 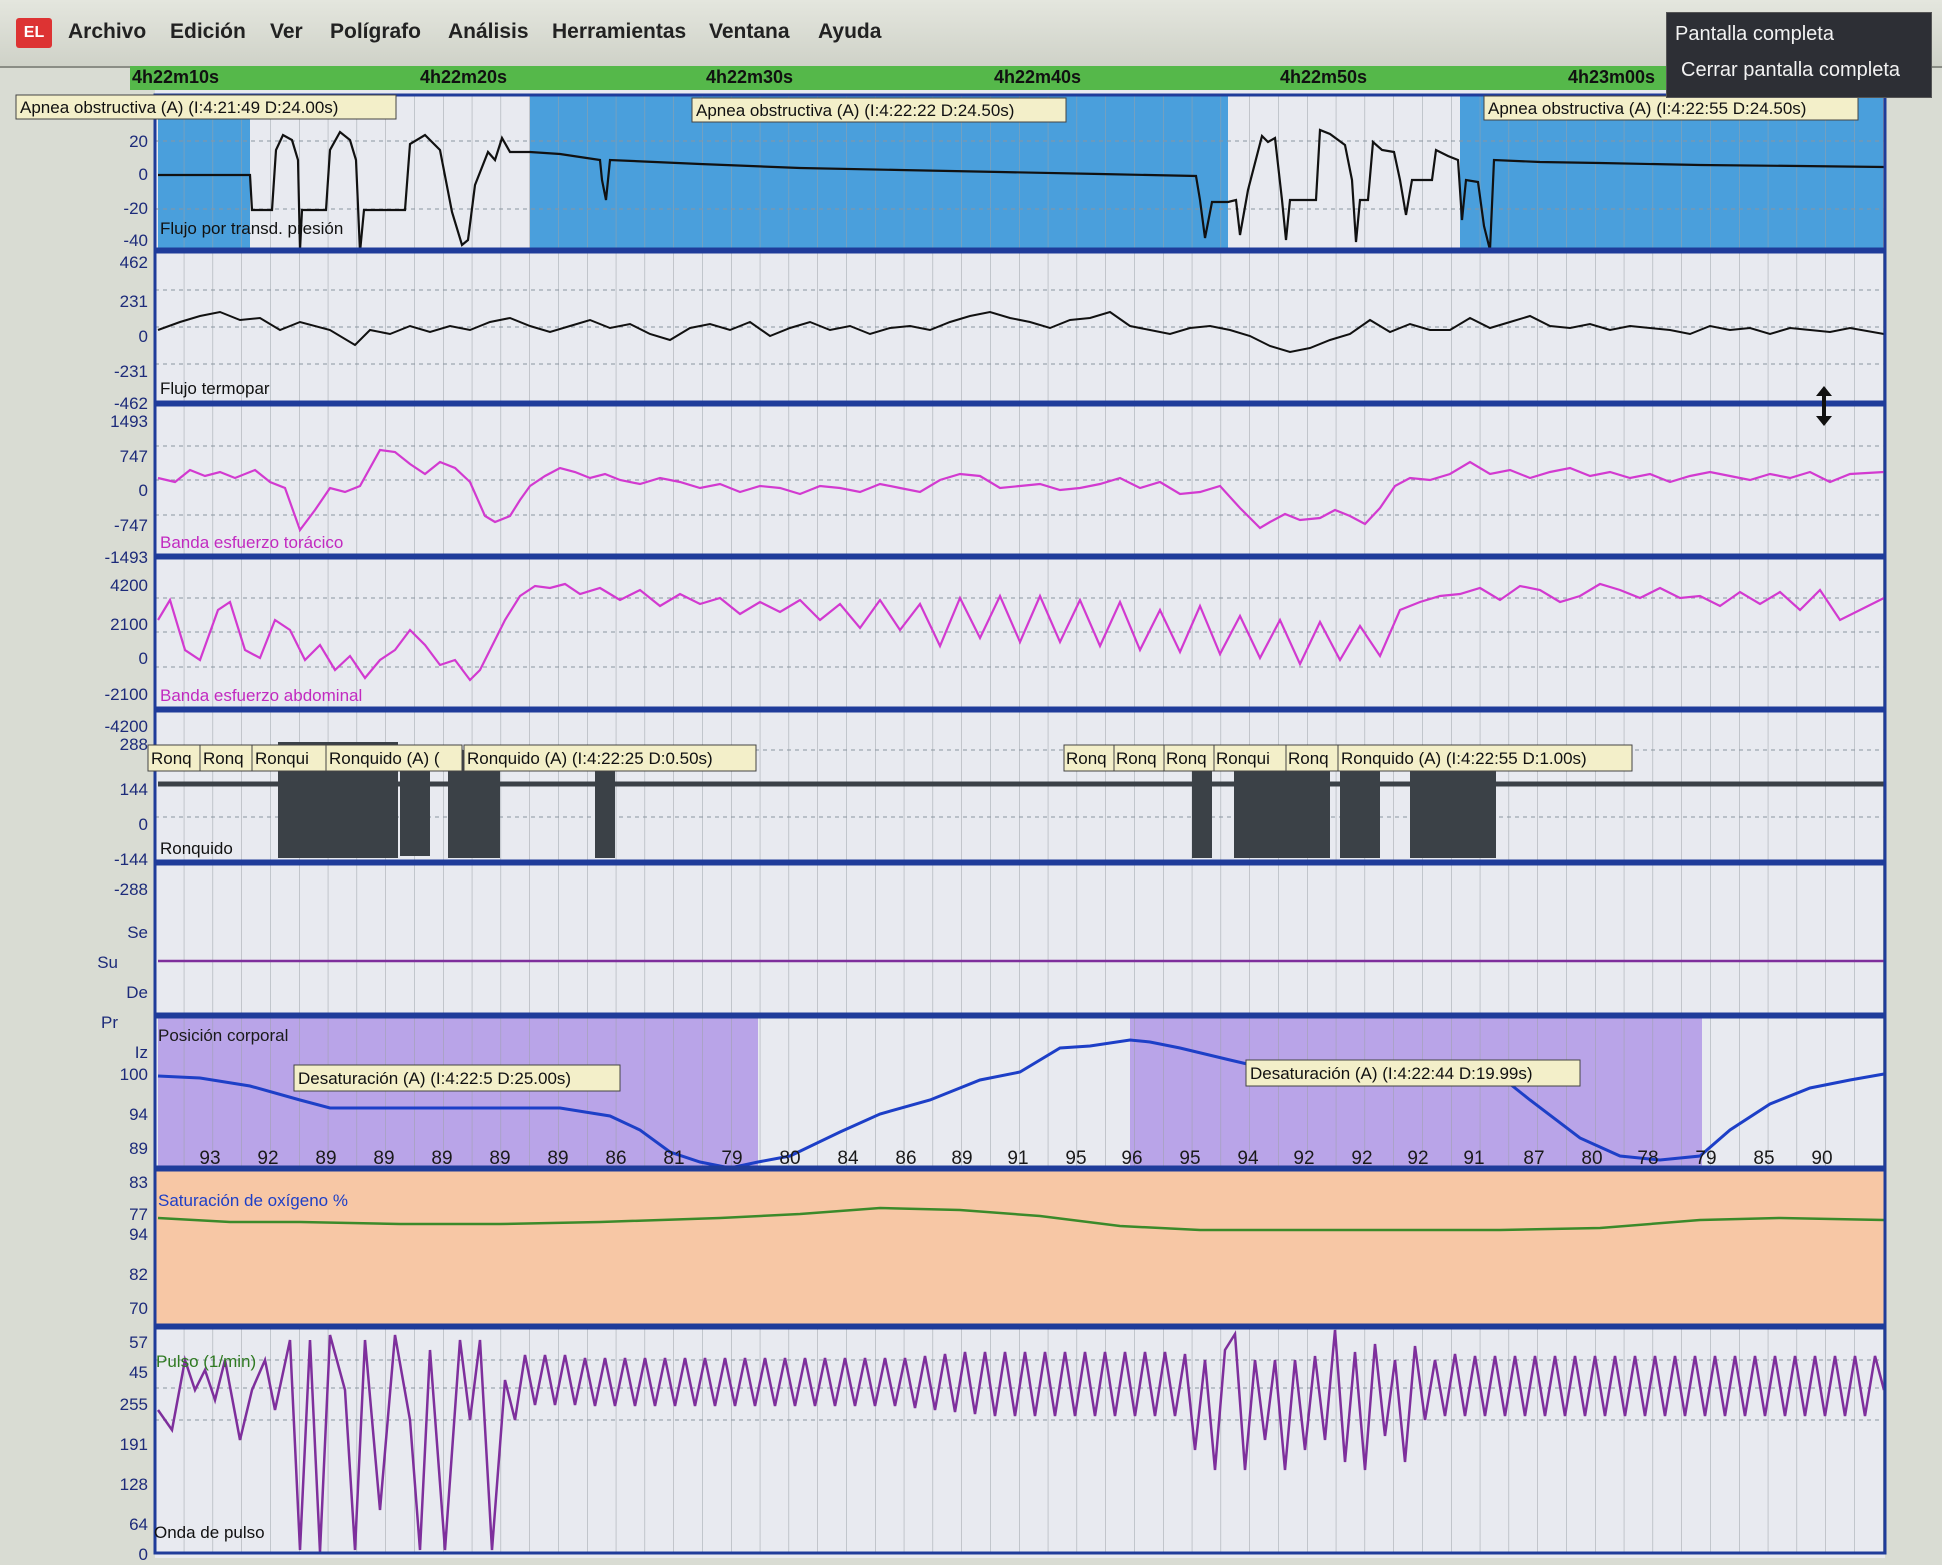 I want to click on y-tick: 89, so click(x=138, y=1148).